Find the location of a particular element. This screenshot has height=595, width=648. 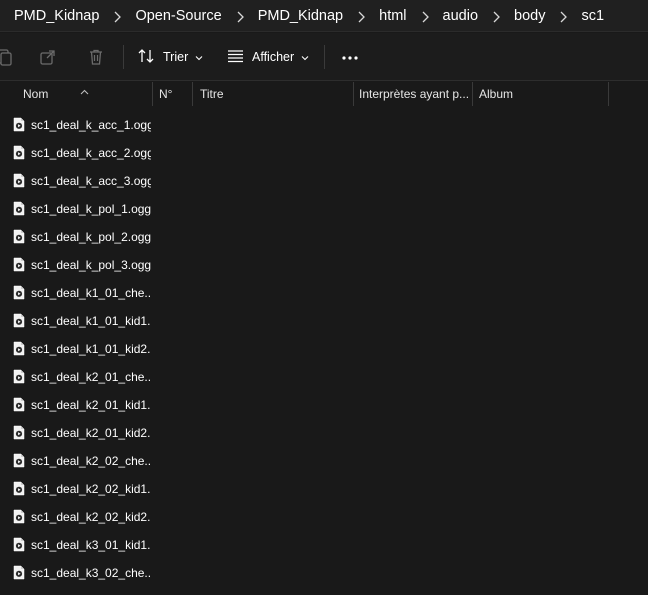

sort-button: Trier is located at coordinates (170, 57).